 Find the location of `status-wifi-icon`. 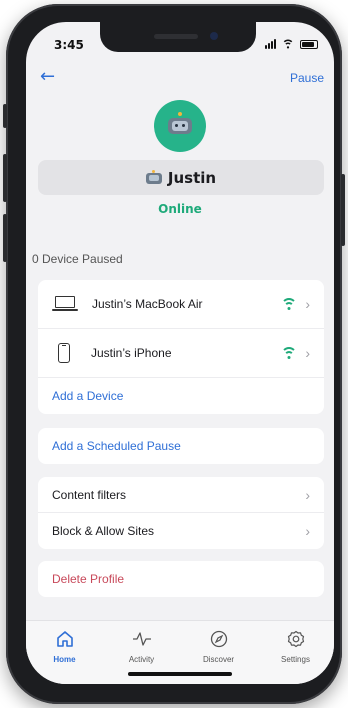

status-wifi-icon is located at coordinates (288, 44).